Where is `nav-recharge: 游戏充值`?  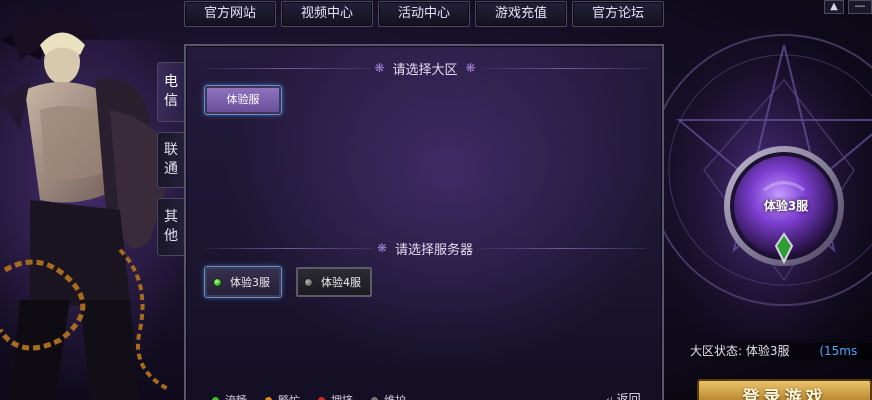 nav-recharge: 游戏充值 is located at coordinates (521, 14).